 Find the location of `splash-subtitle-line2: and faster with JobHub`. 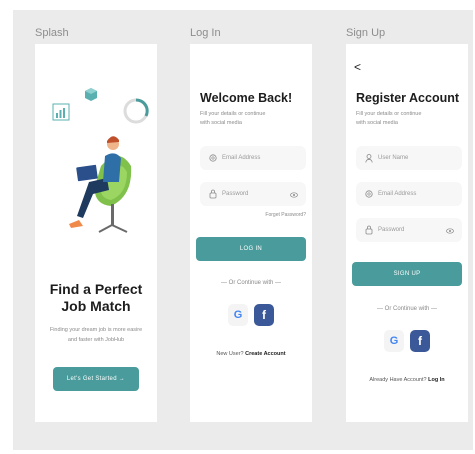

splash-subtitle-line2: and faster with JobHub is located at coordinates (96, 340).